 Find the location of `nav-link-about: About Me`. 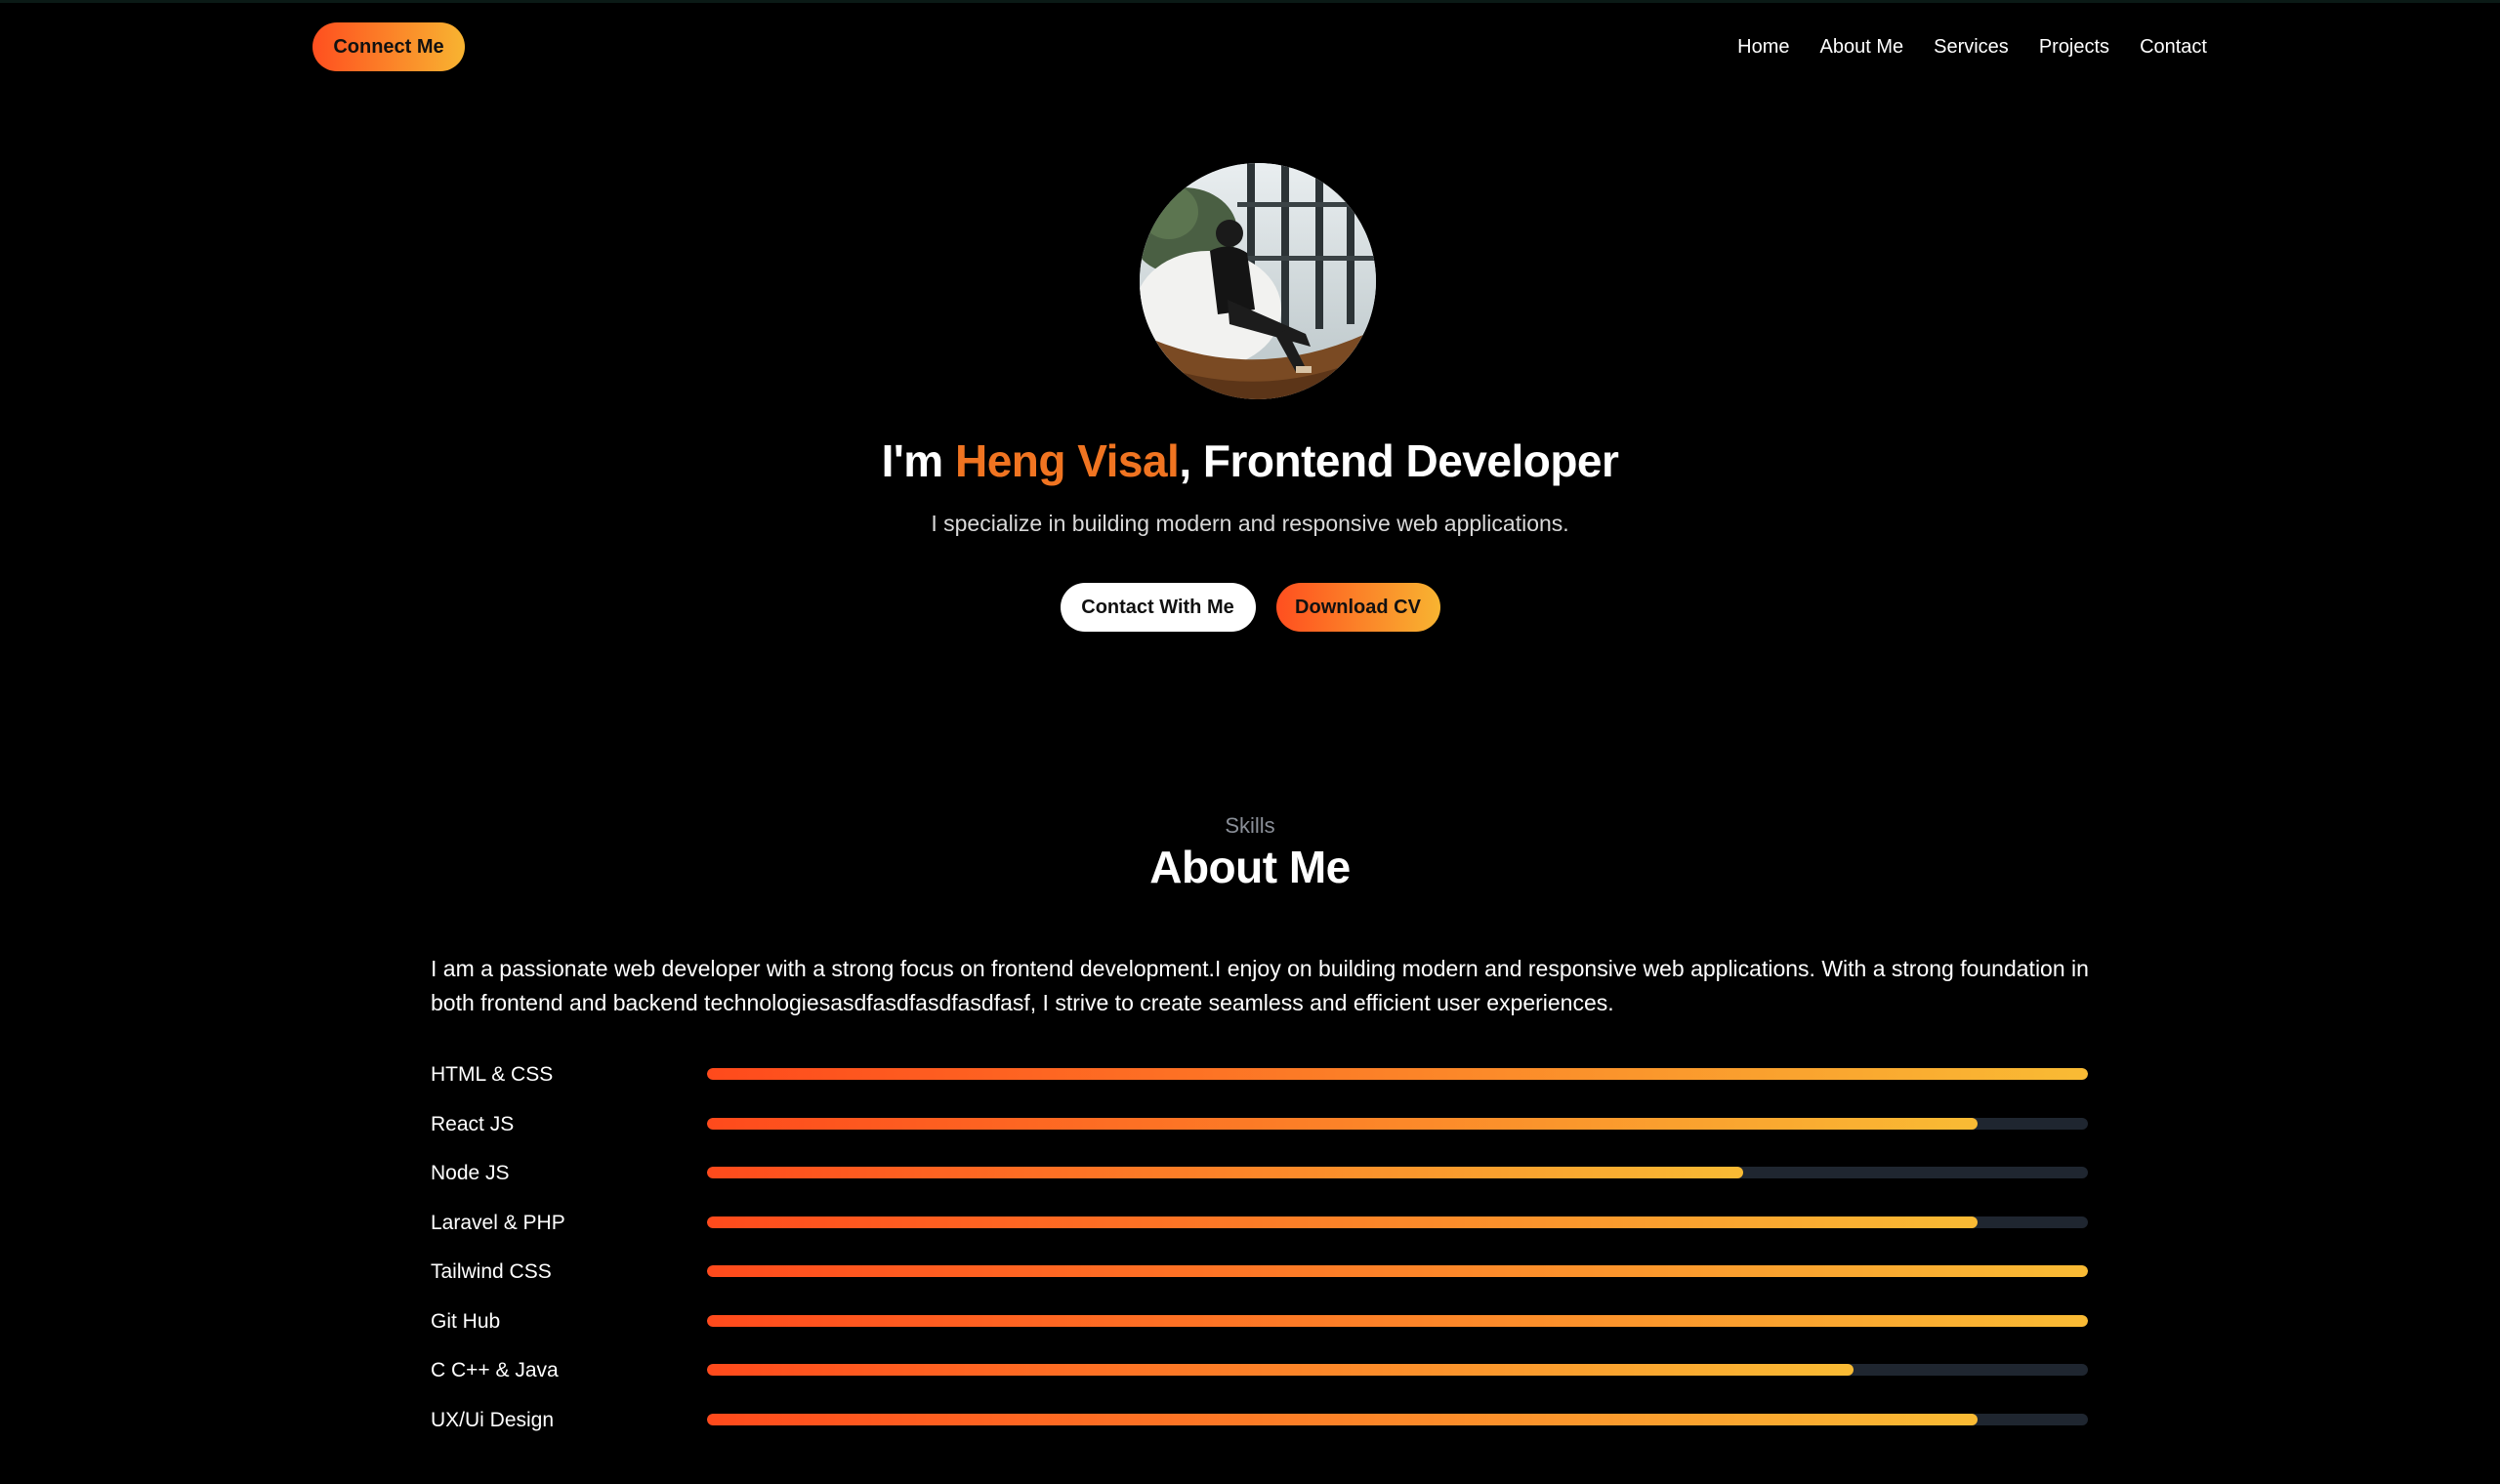

nav-link-about: About Me is located at coordinates (1862, 48).